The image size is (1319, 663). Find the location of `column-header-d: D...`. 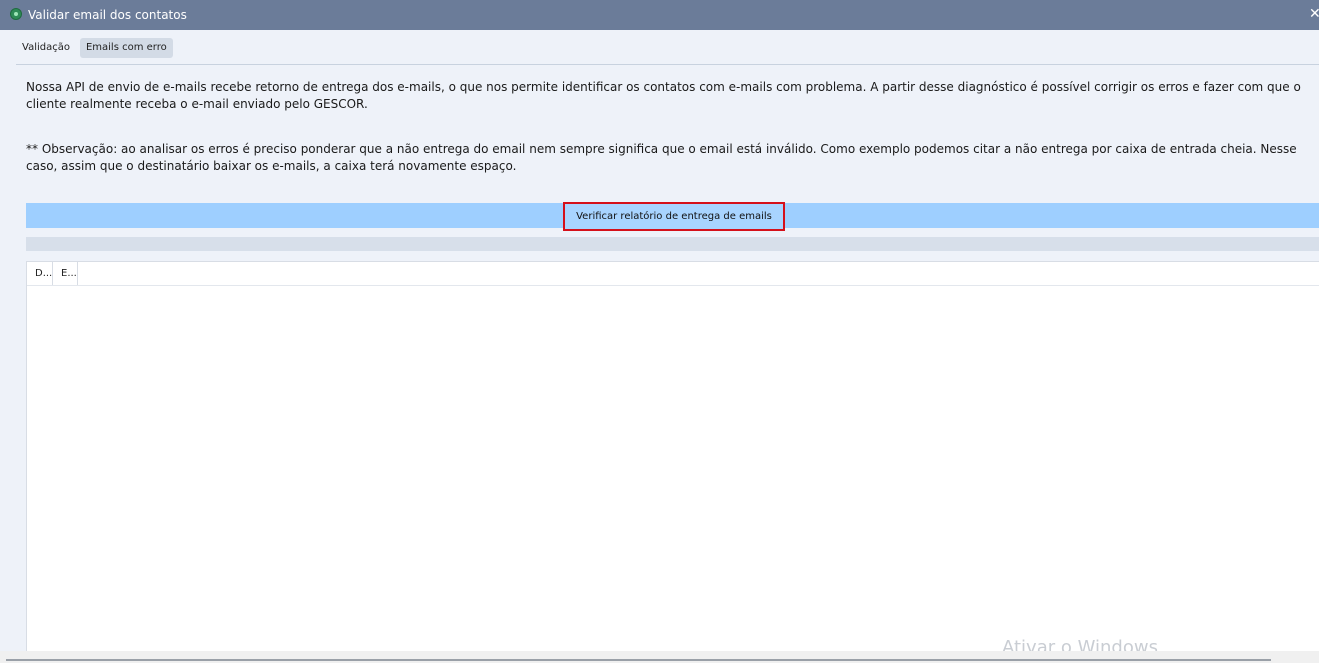

column-header-d: D... is located at coordinates (40, 273).